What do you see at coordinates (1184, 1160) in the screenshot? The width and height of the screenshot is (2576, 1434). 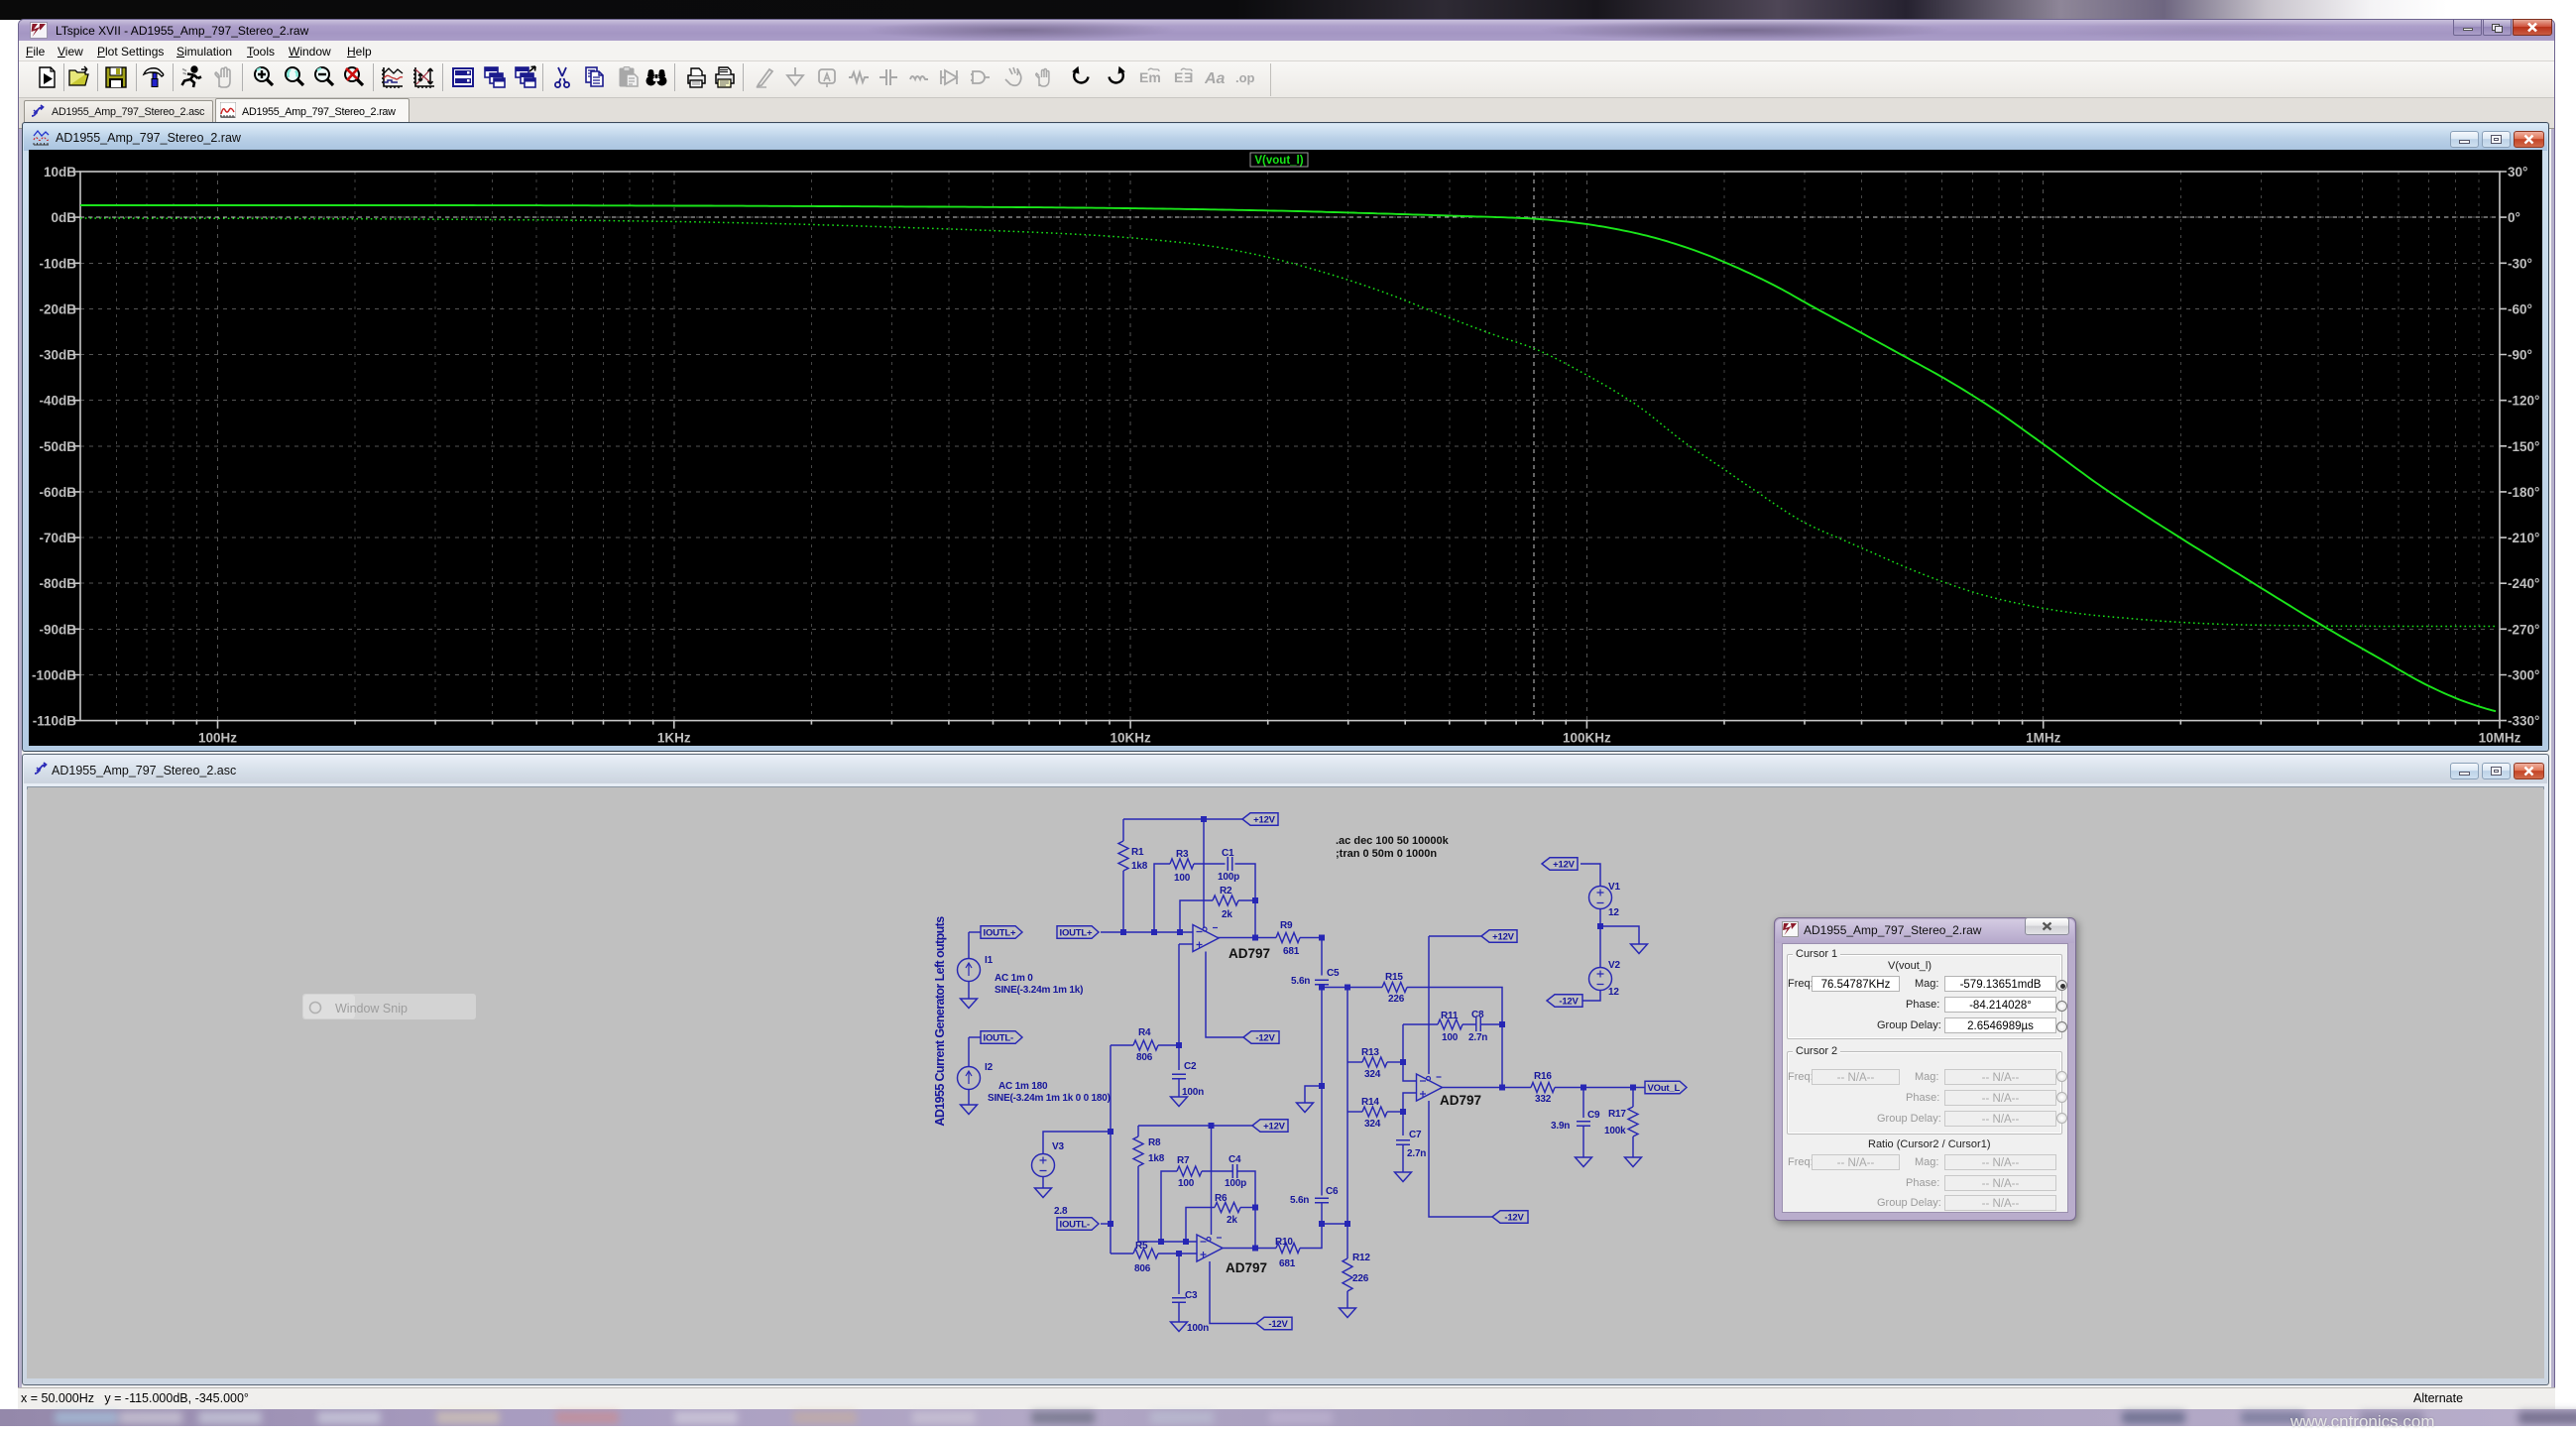 I see `svg-text: R7` at bounding box center [1184, 1160].